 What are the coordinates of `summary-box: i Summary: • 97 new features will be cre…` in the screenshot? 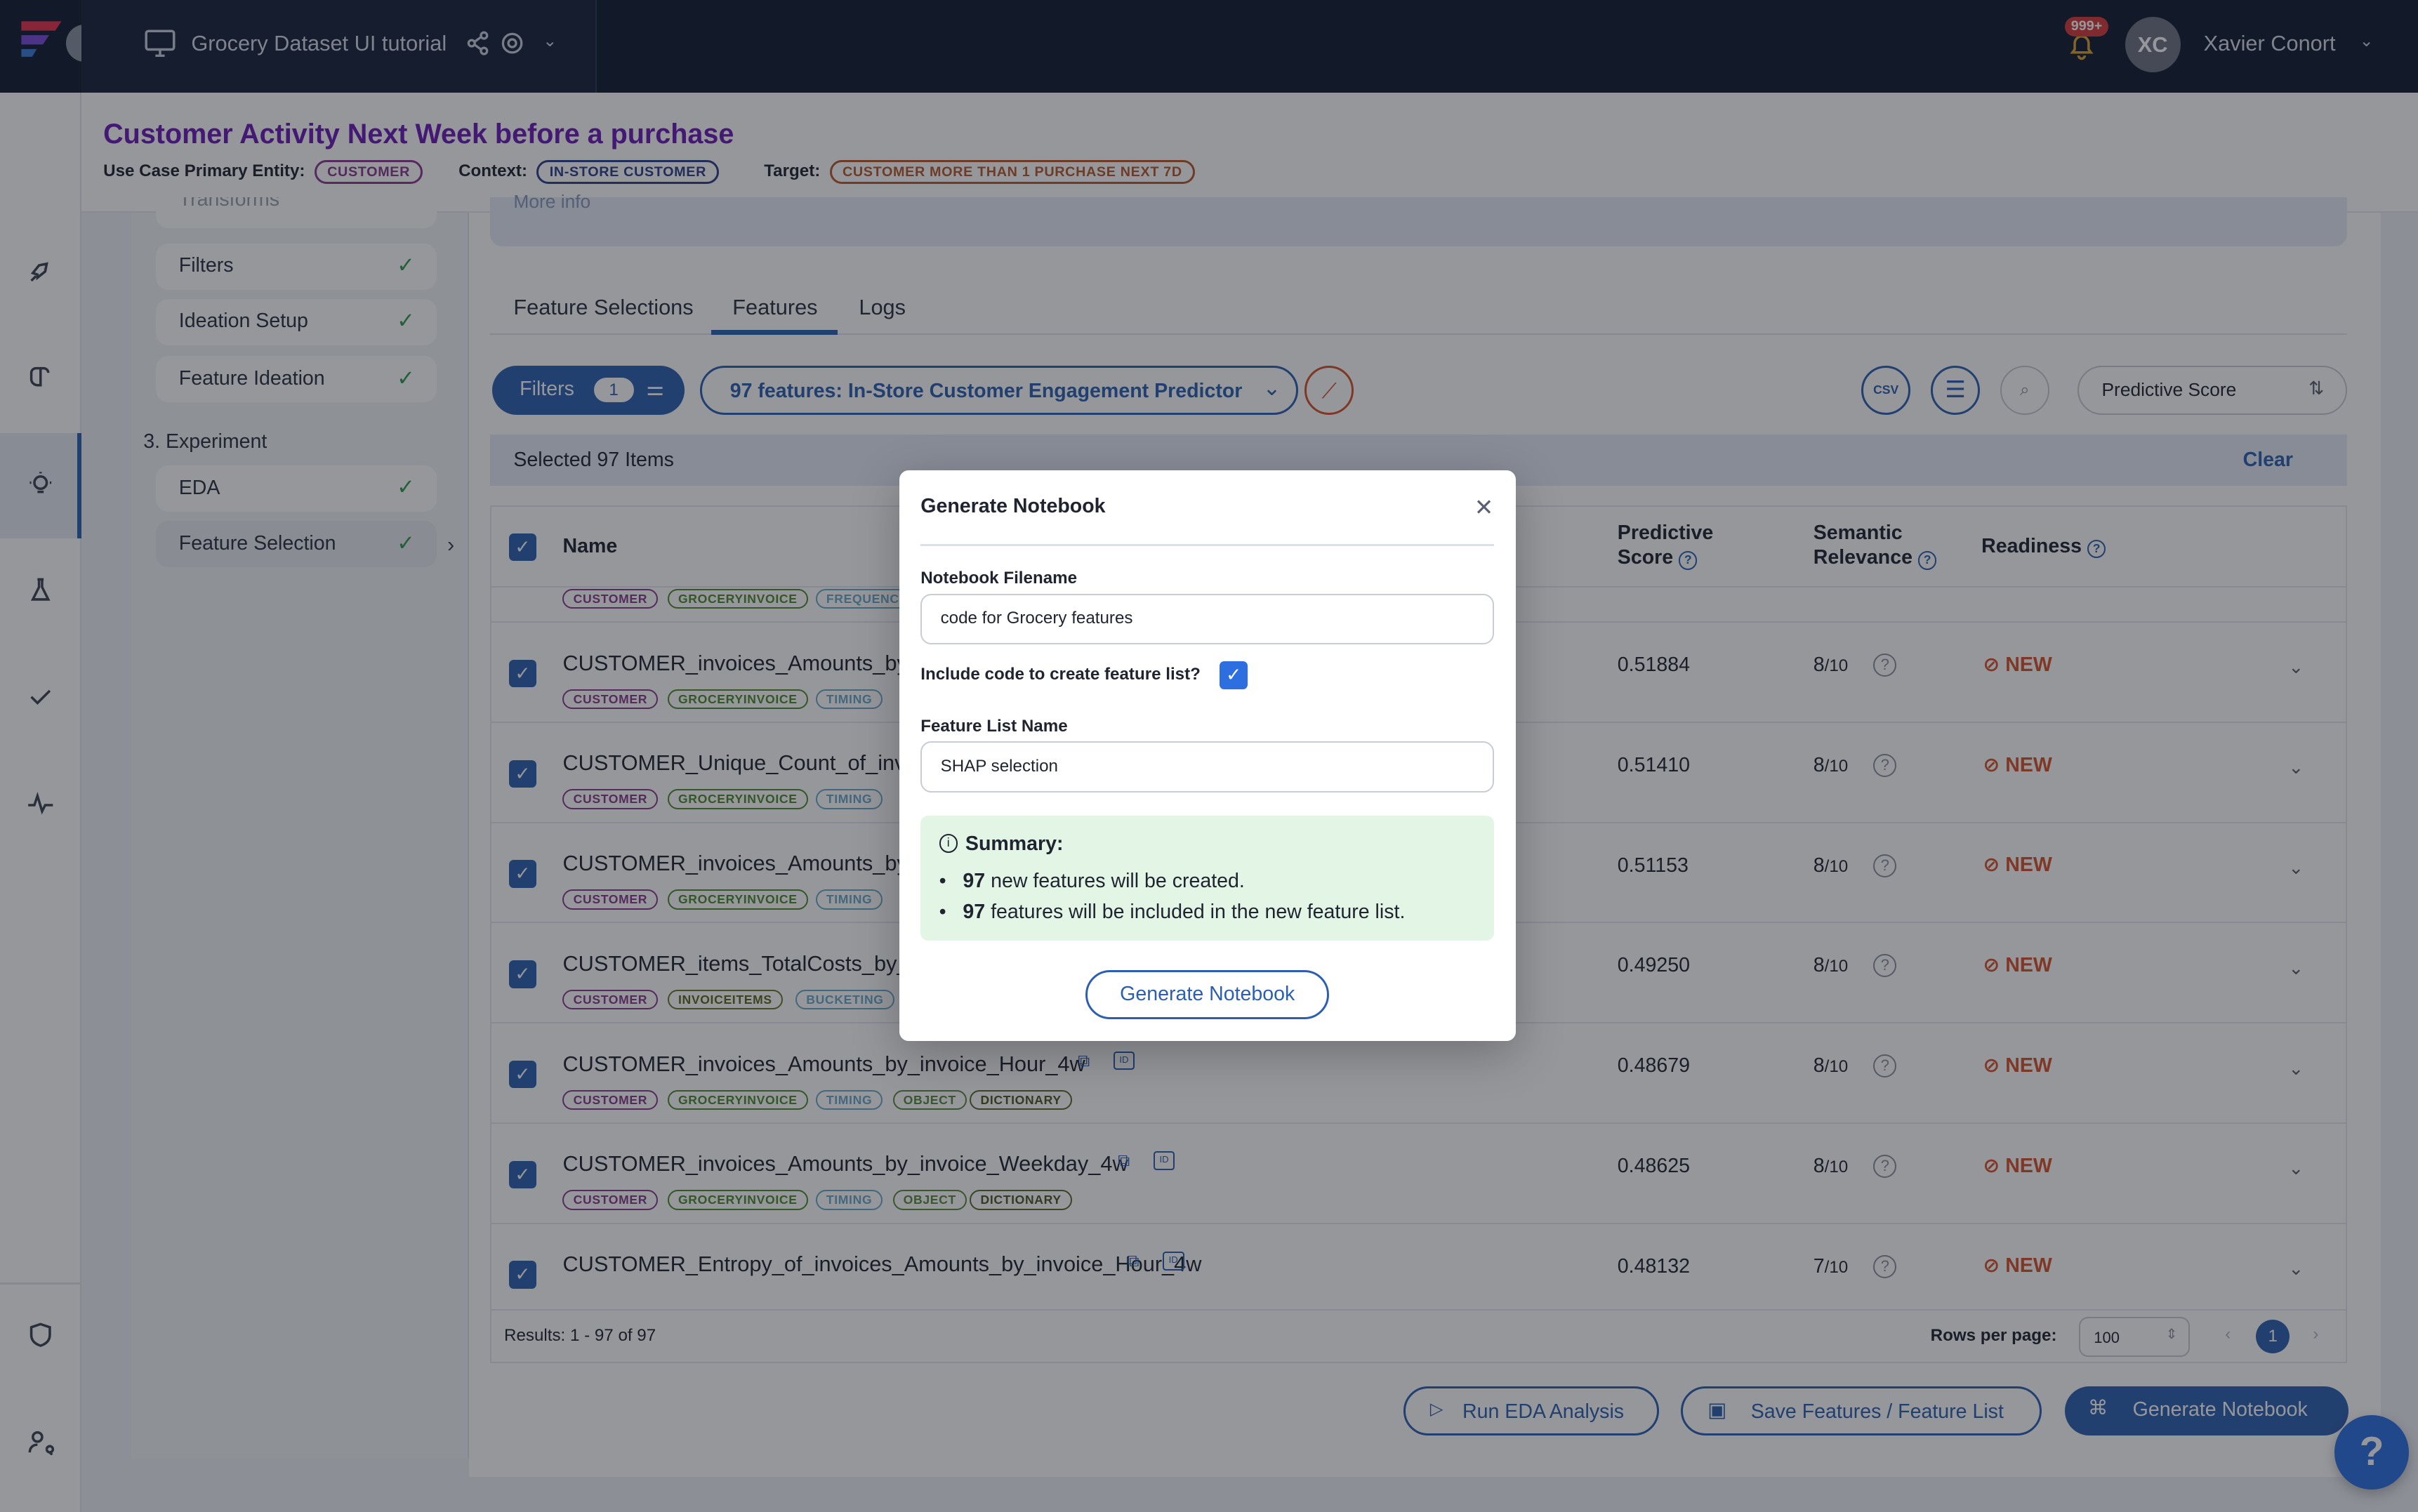 It's located at (1207, 878).